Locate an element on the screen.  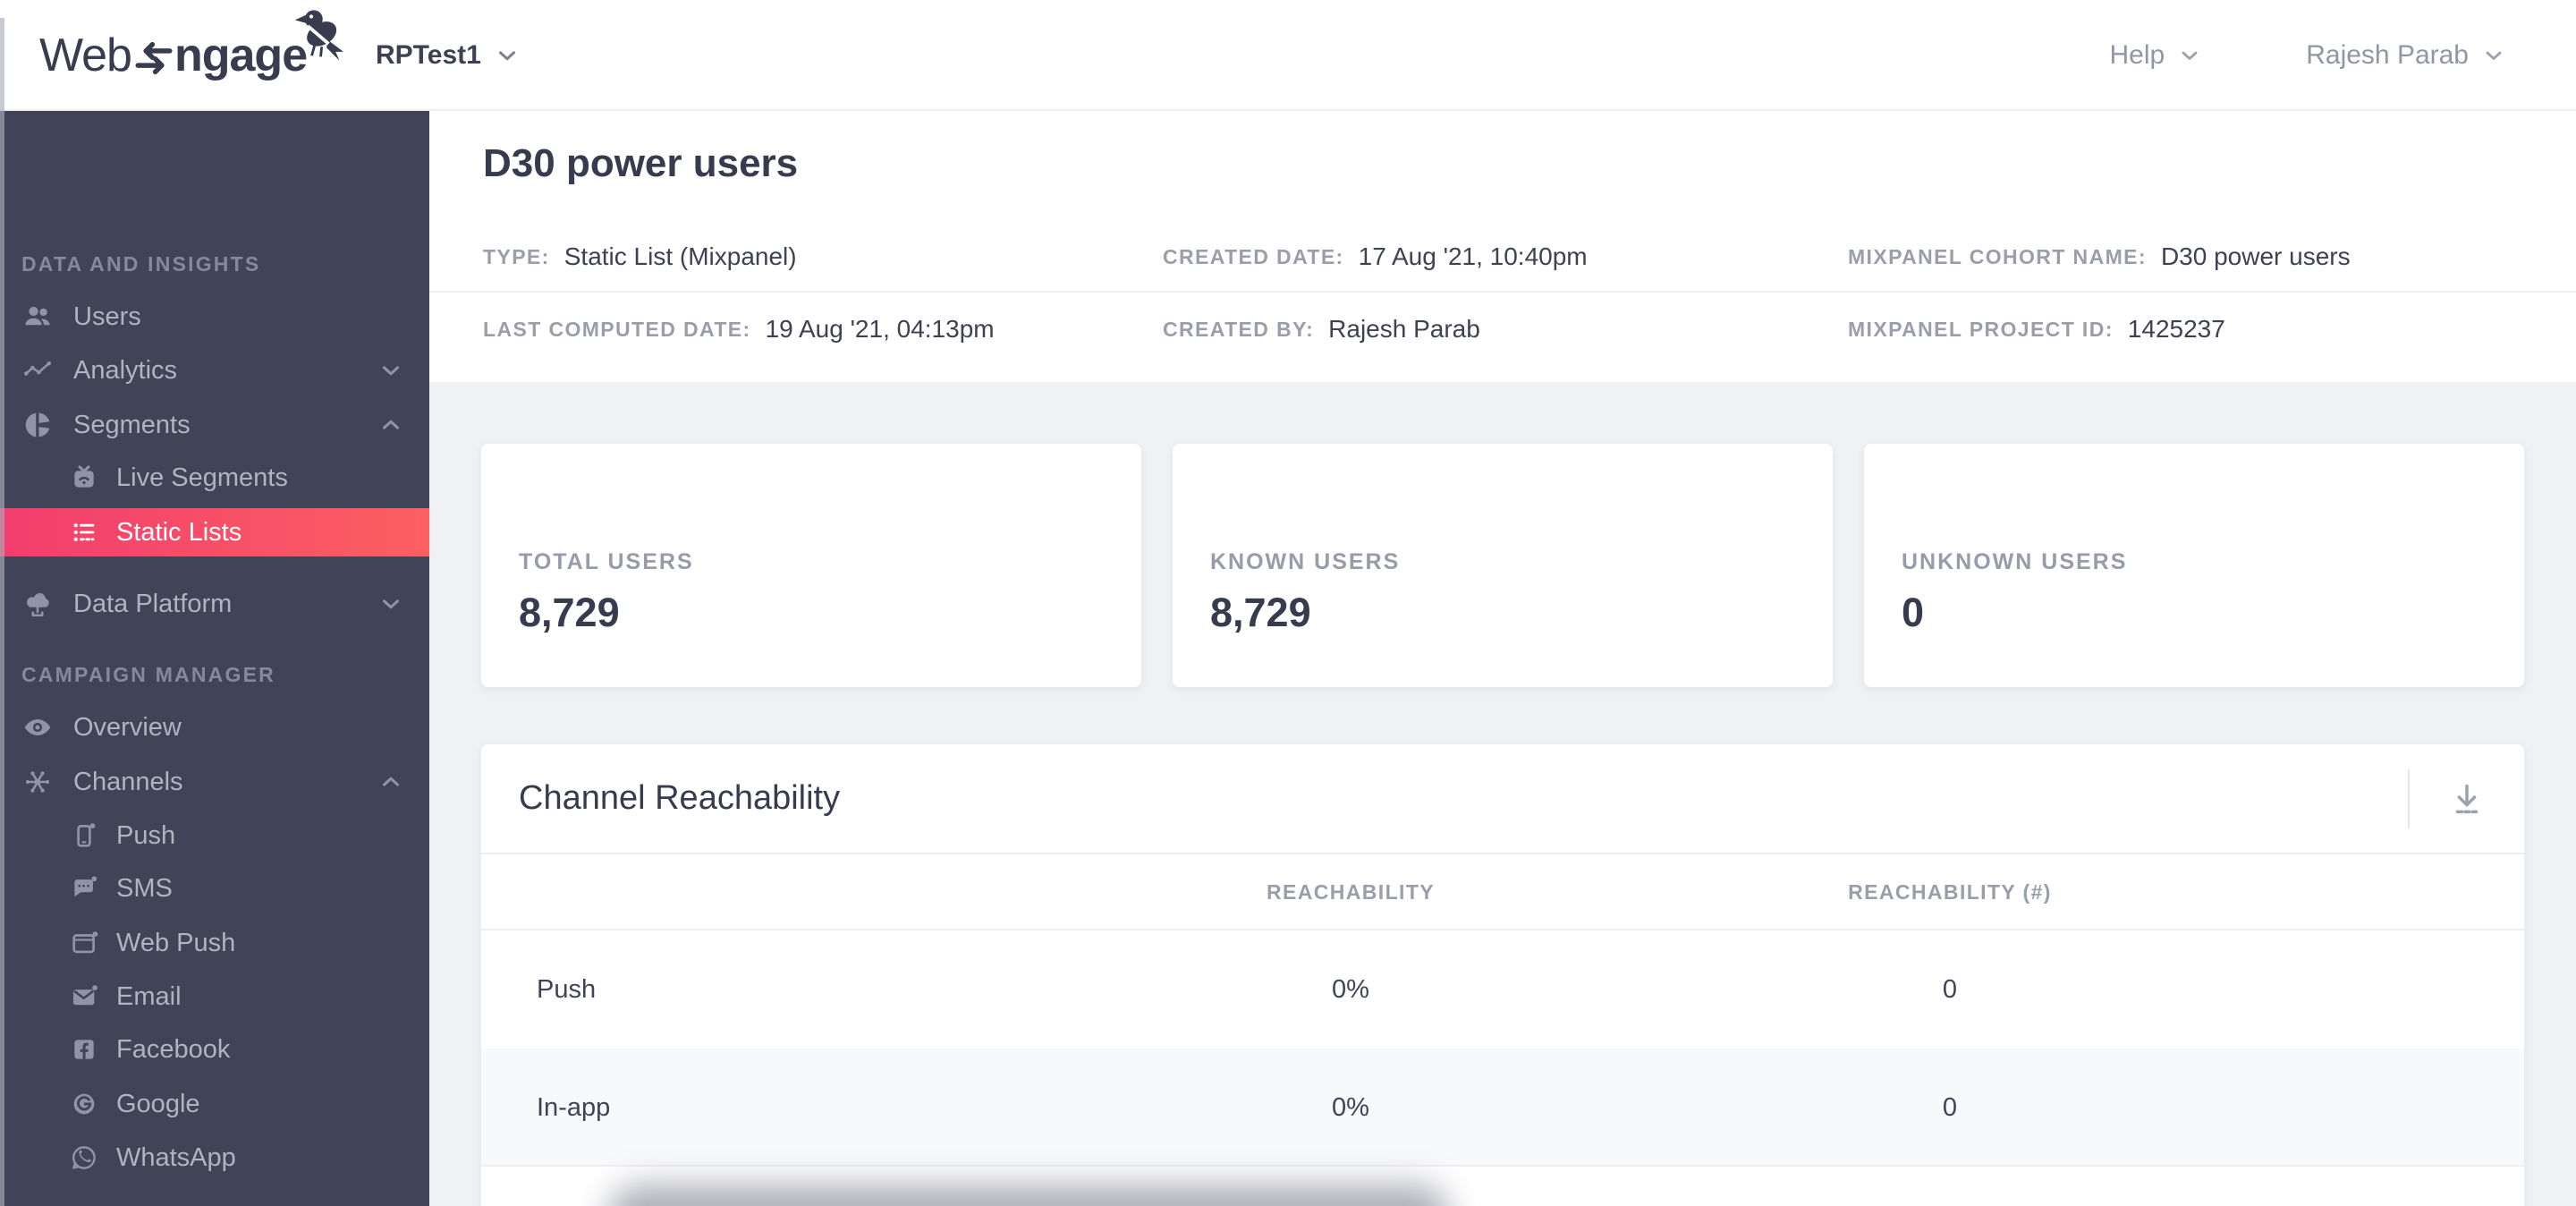
project-name: RPTest1 is located at coordinates (428, 55).